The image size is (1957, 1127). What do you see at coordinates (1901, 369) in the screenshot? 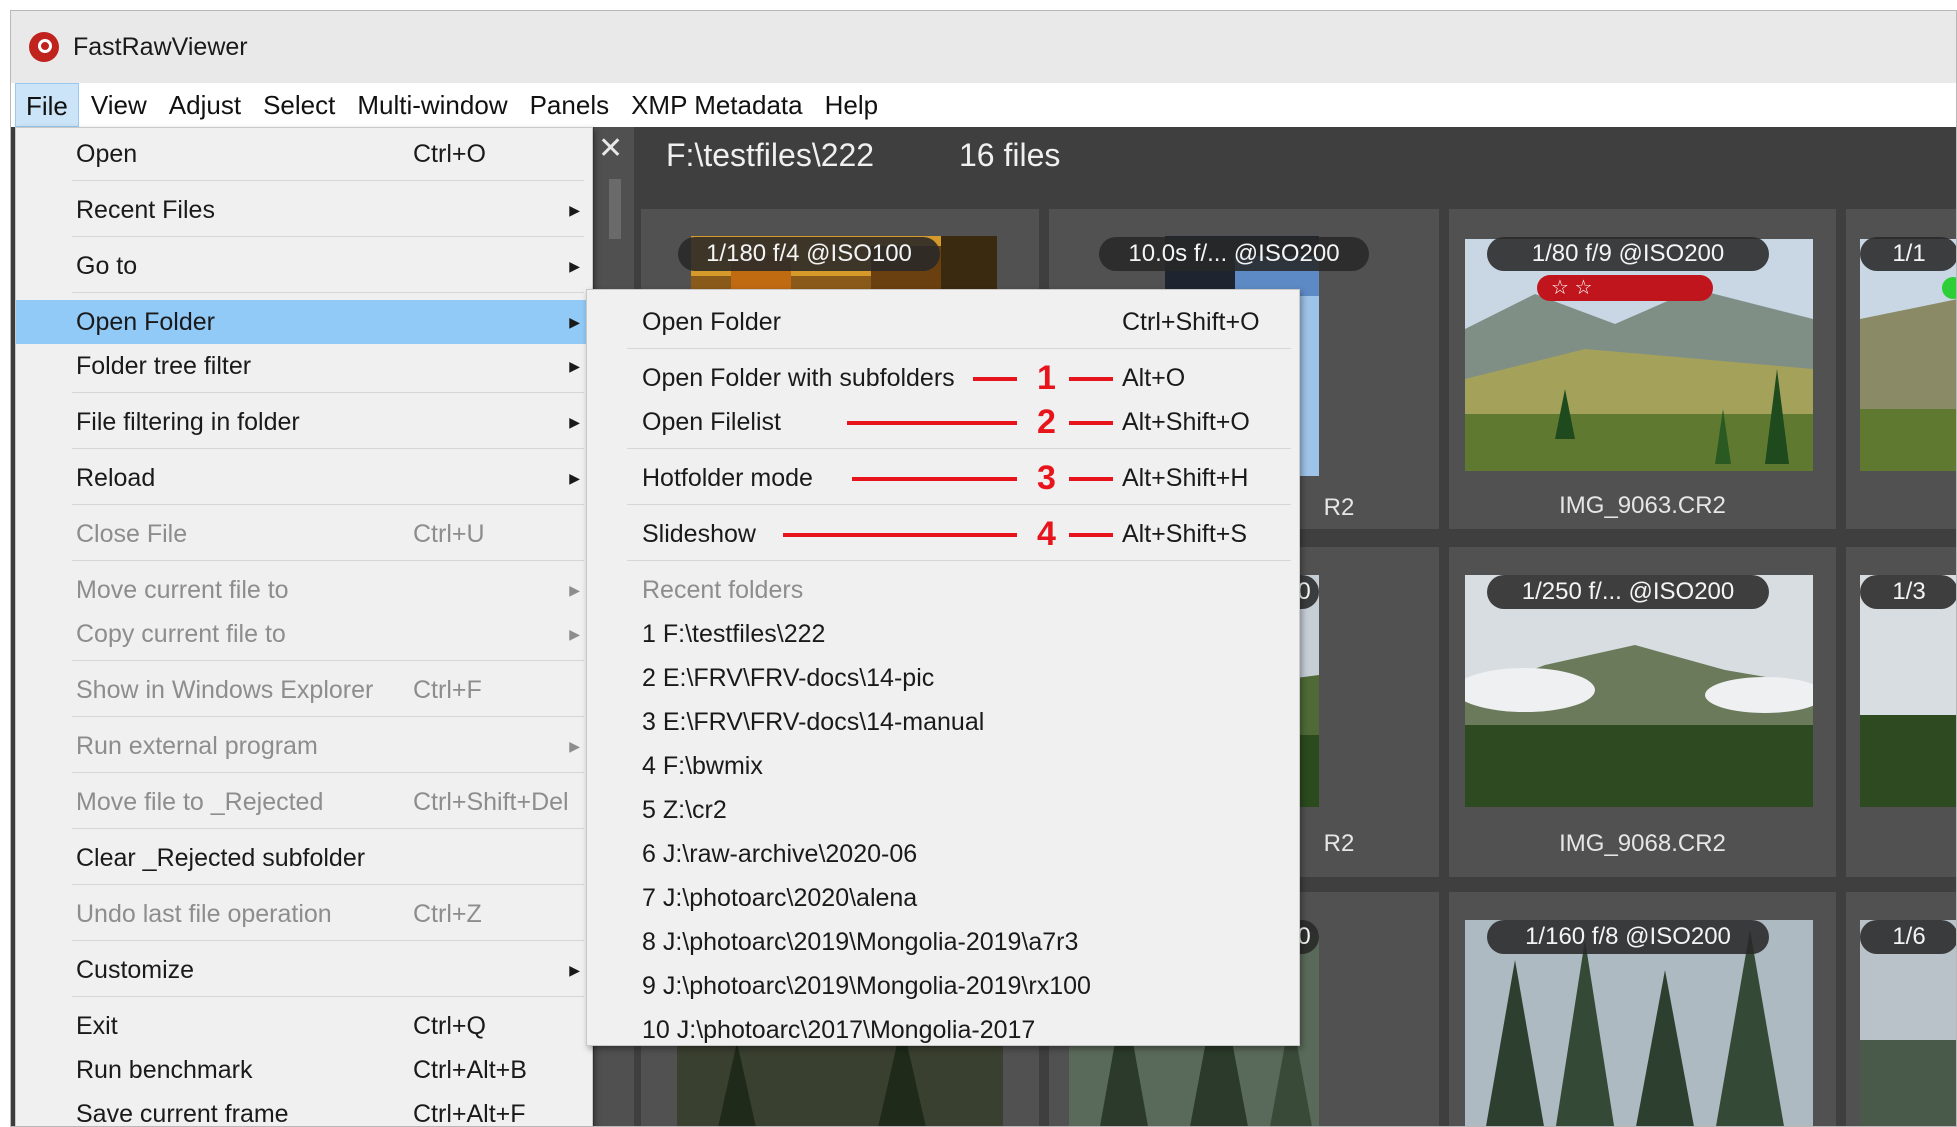
I see `thumbnail-tile: 1/1` at bounding box center [1901, 369].